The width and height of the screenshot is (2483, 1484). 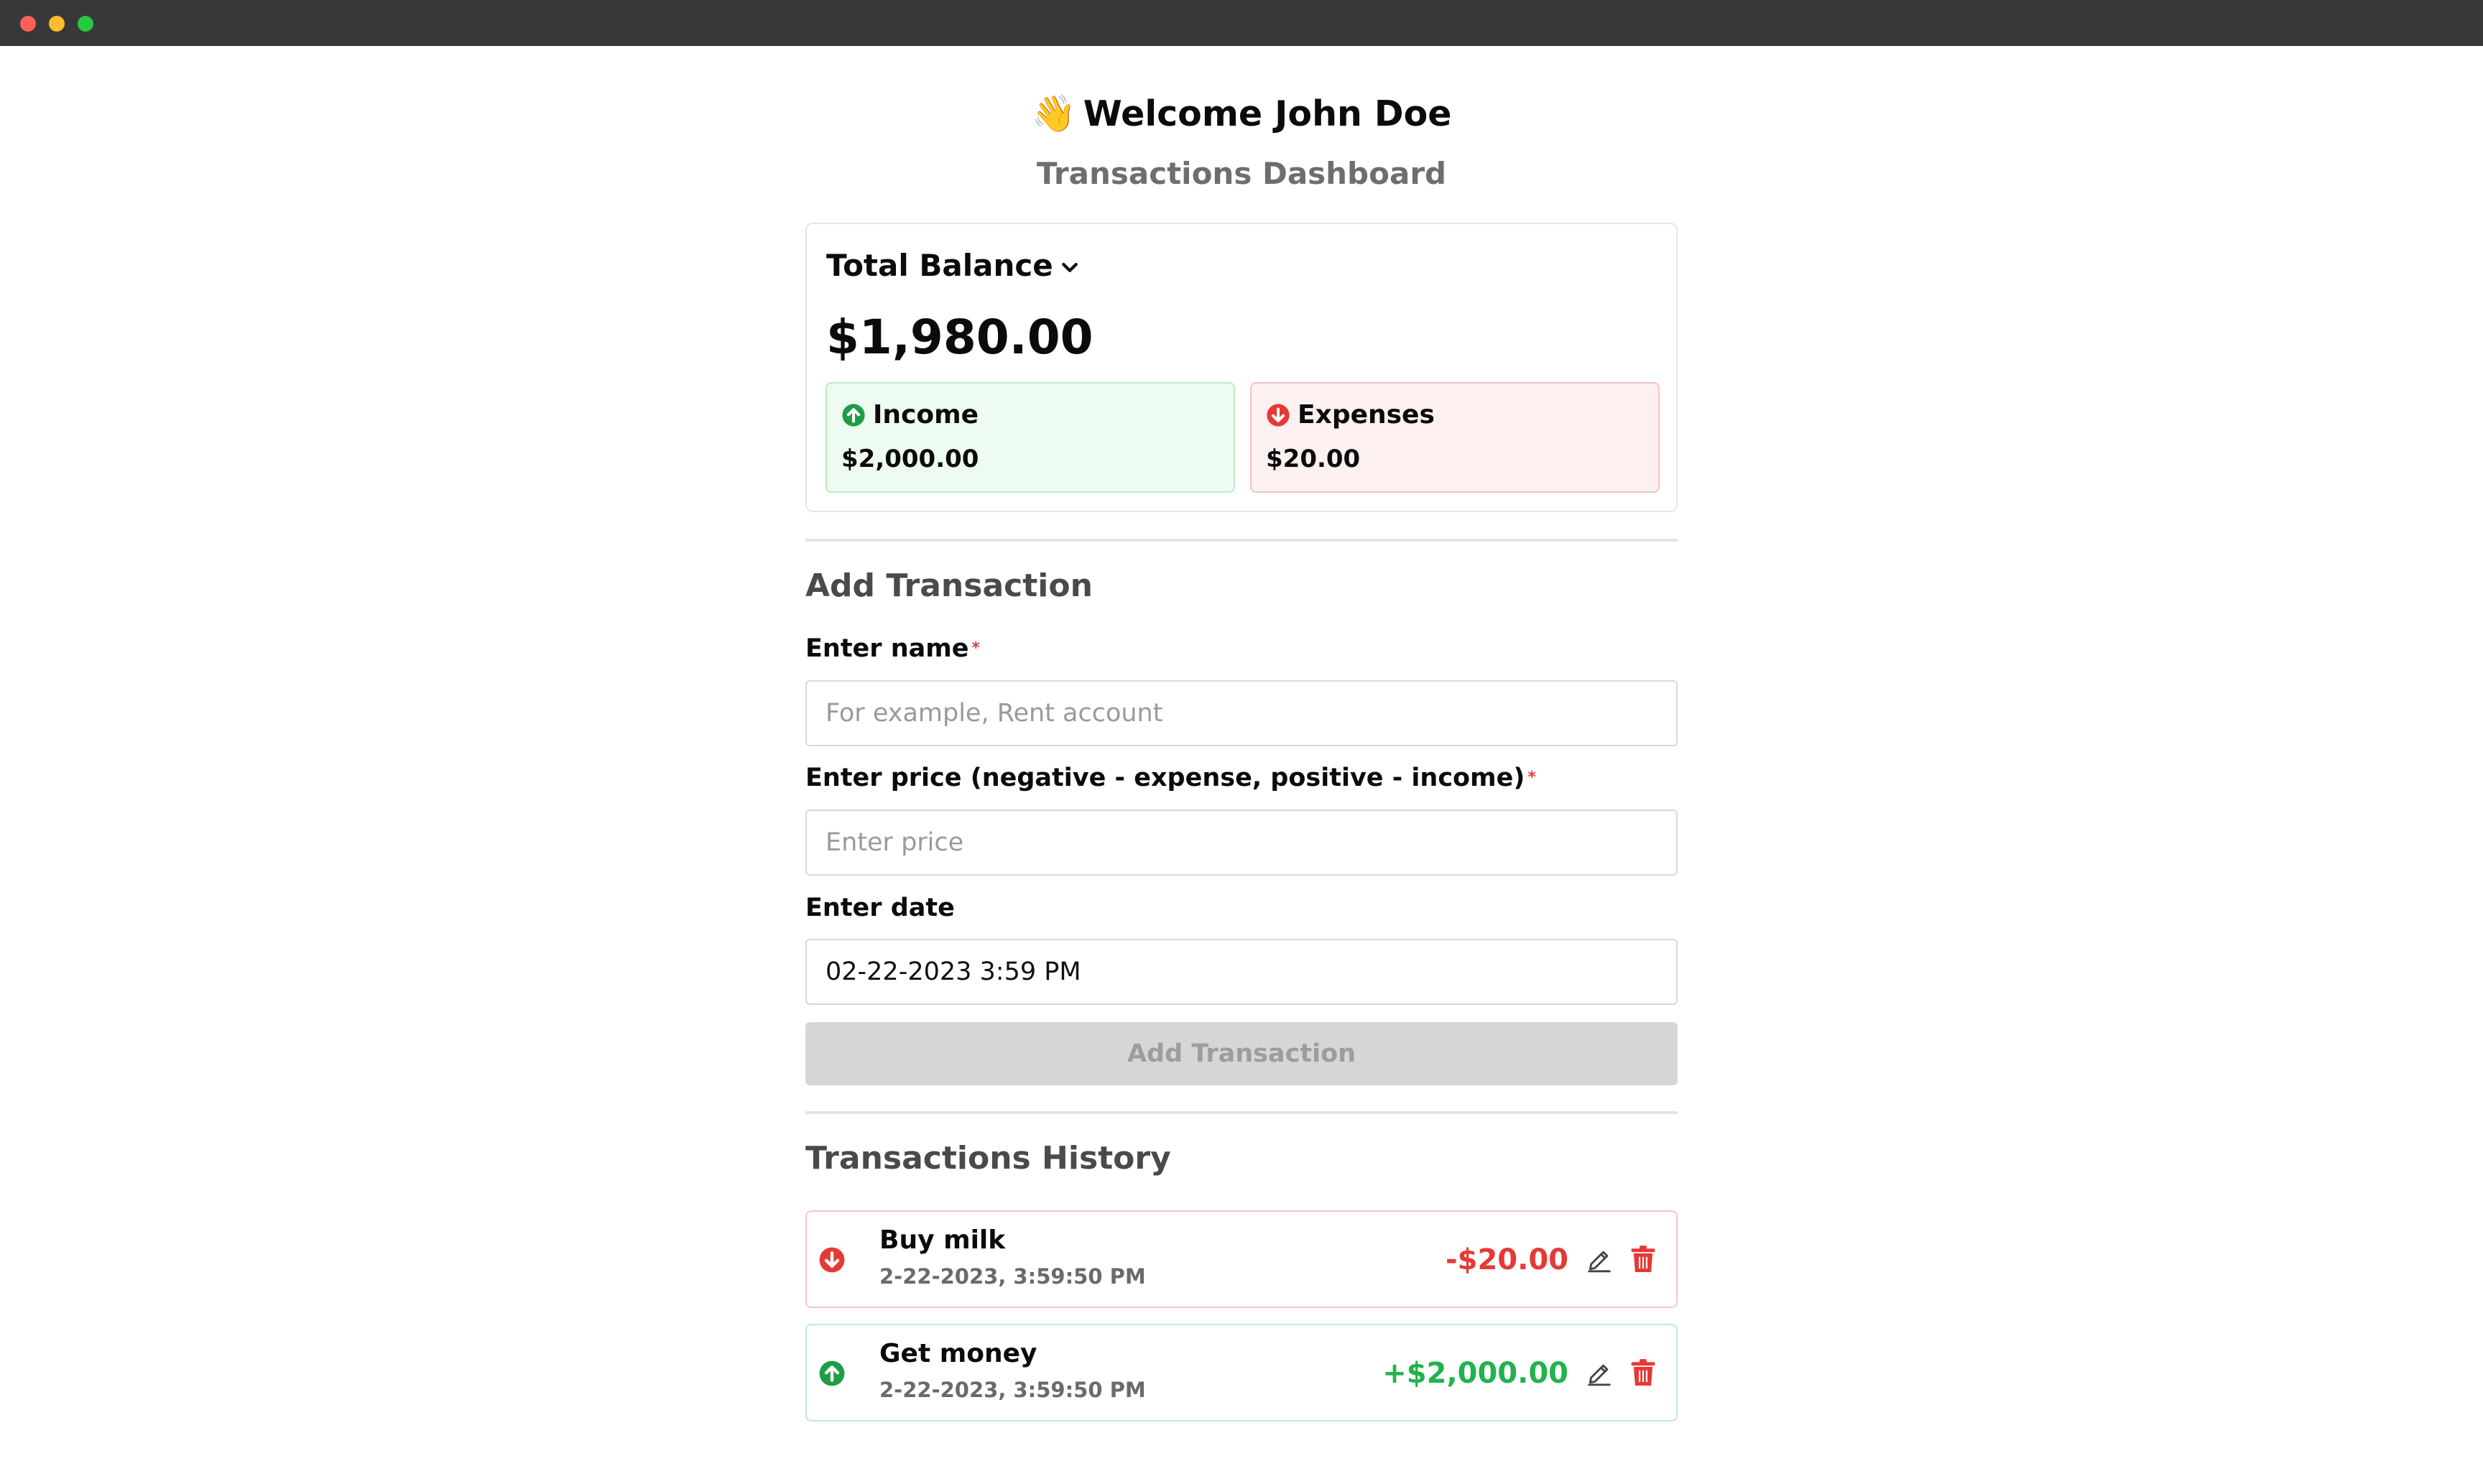 I want to click on add-transaction-button: Add Transaction, so click(x=1241, y=1053).